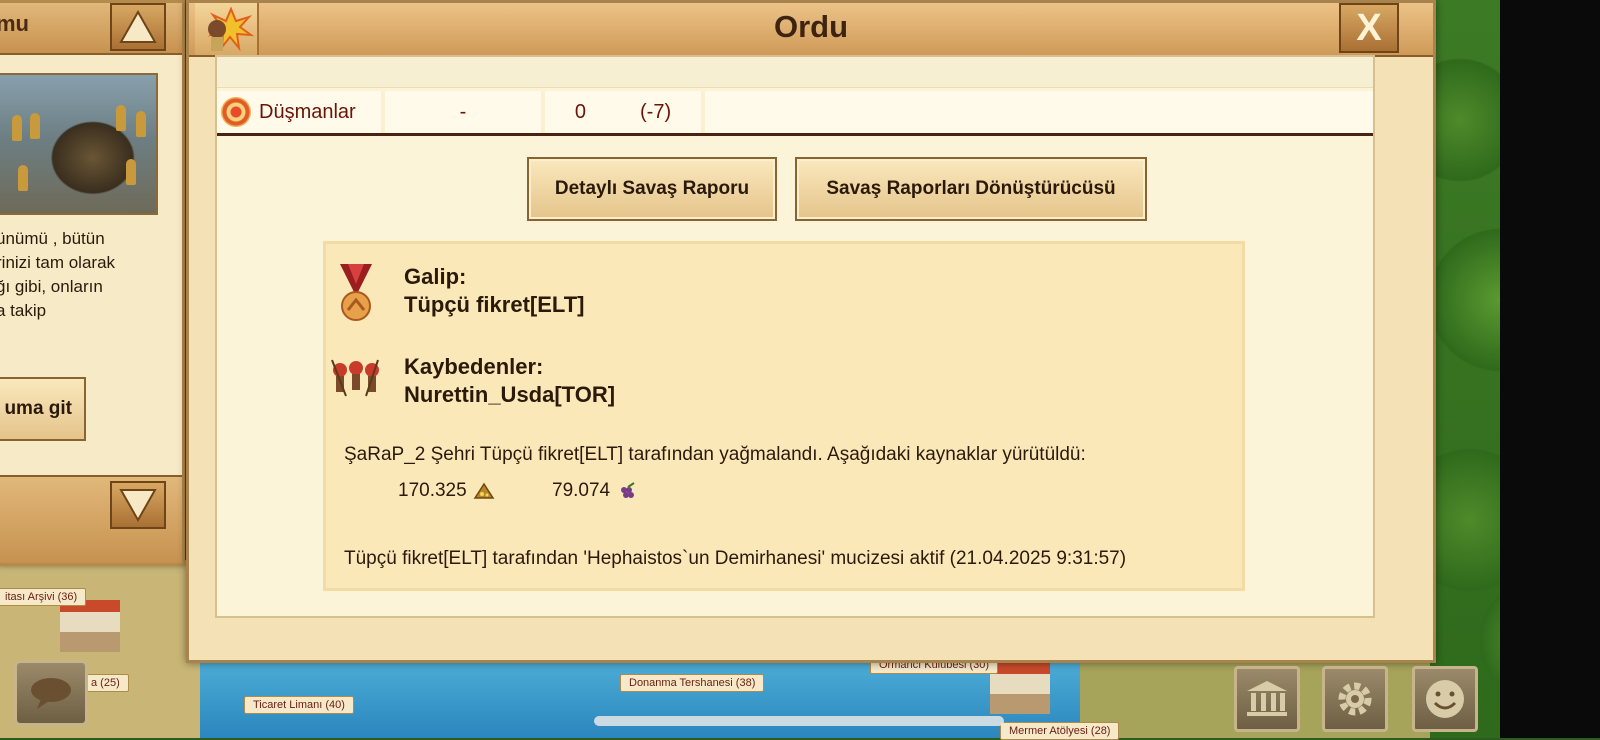  Describe the element at coordinates (509, 395) in the screenshot. I see `loser-name: Nurettin_Usda[TOR]` at that location.